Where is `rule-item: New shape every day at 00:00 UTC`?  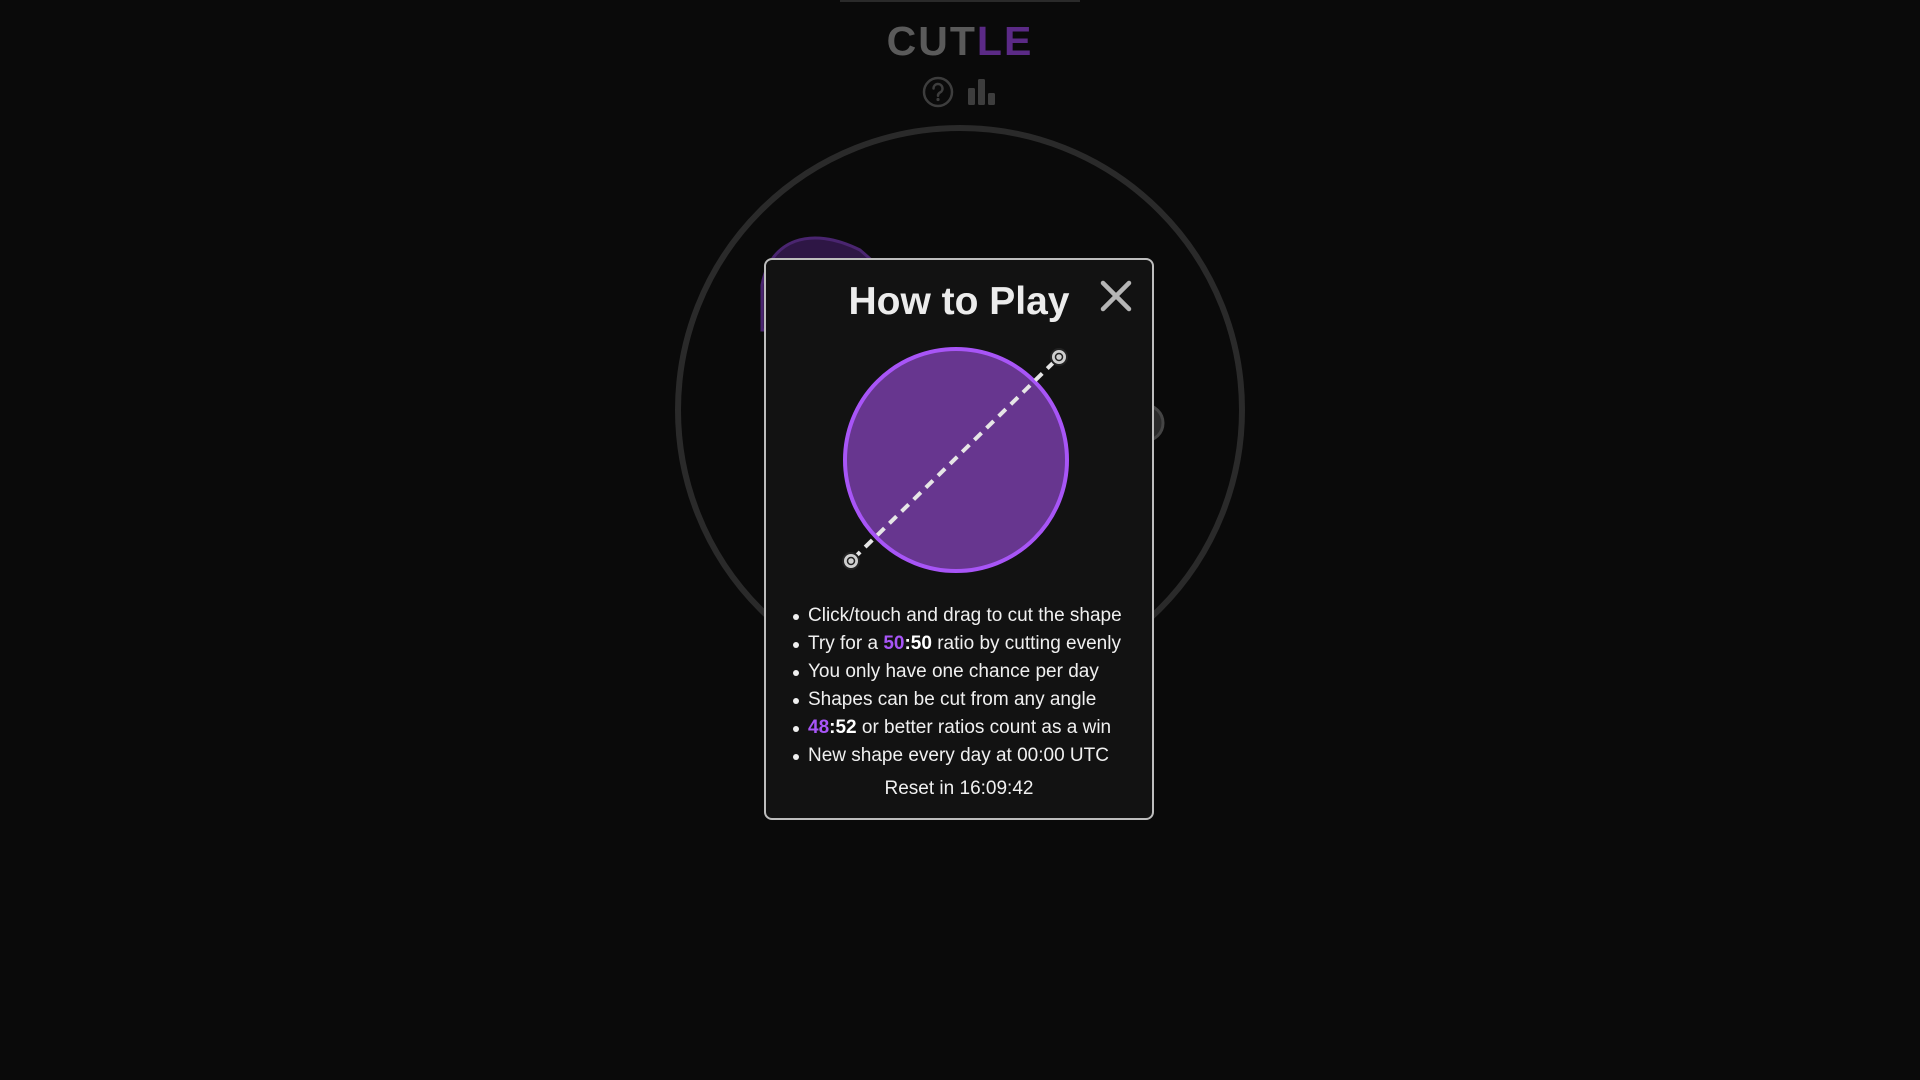 rule-item: New shape every day at 00:00 UTC is located at coordinates (973, 756).